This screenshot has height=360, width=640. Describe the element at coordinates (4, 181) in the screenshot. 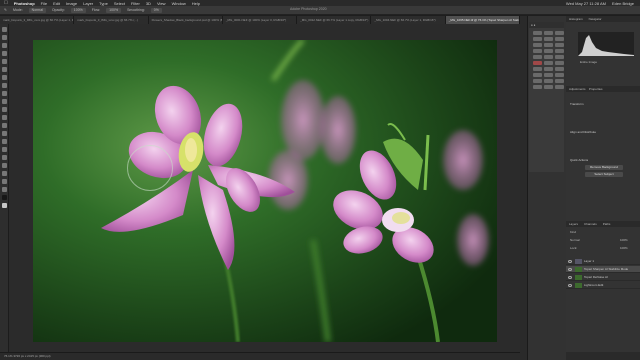

I see `hand-tool-icon` at that location.